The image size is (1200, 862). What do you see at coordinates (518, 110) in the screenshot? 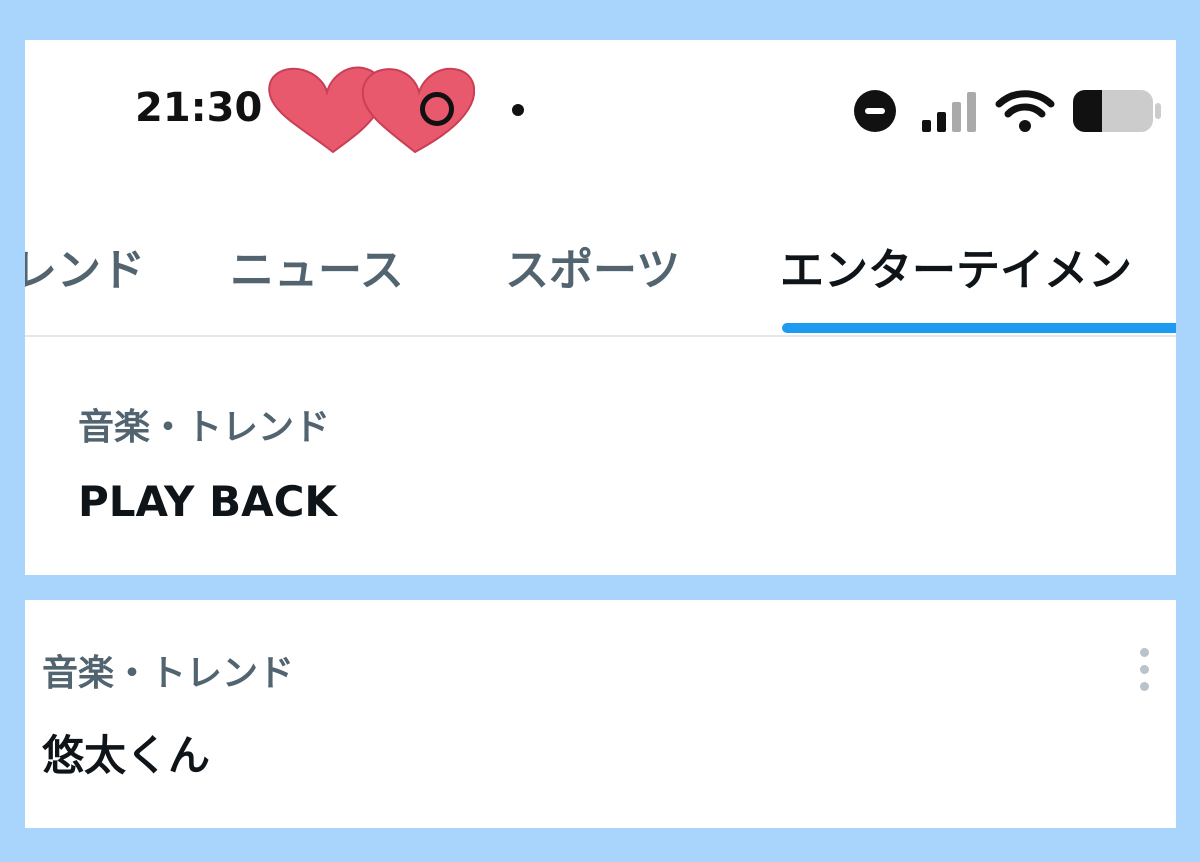
I see `dot-indicator-icon` at bounding box center [518, 110].